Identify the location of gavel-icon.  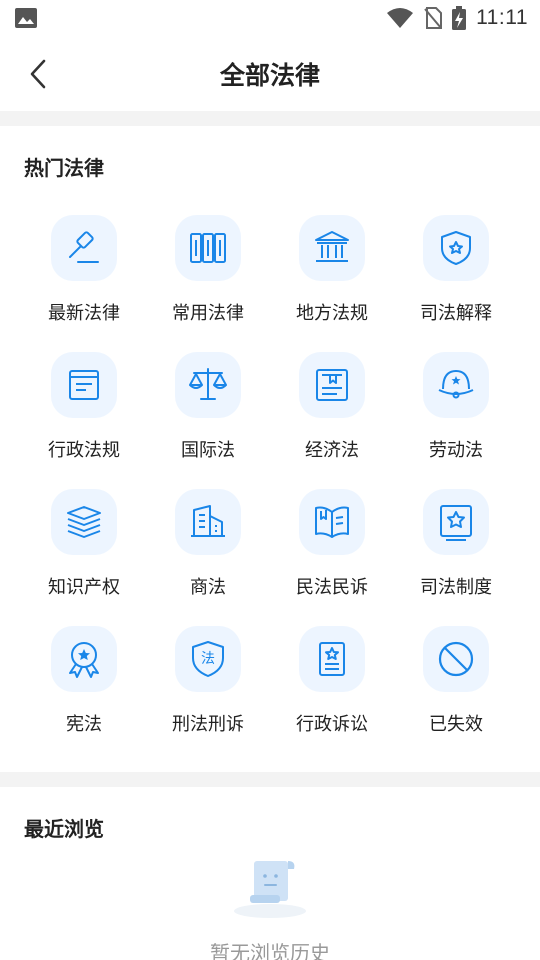
(84, 247).